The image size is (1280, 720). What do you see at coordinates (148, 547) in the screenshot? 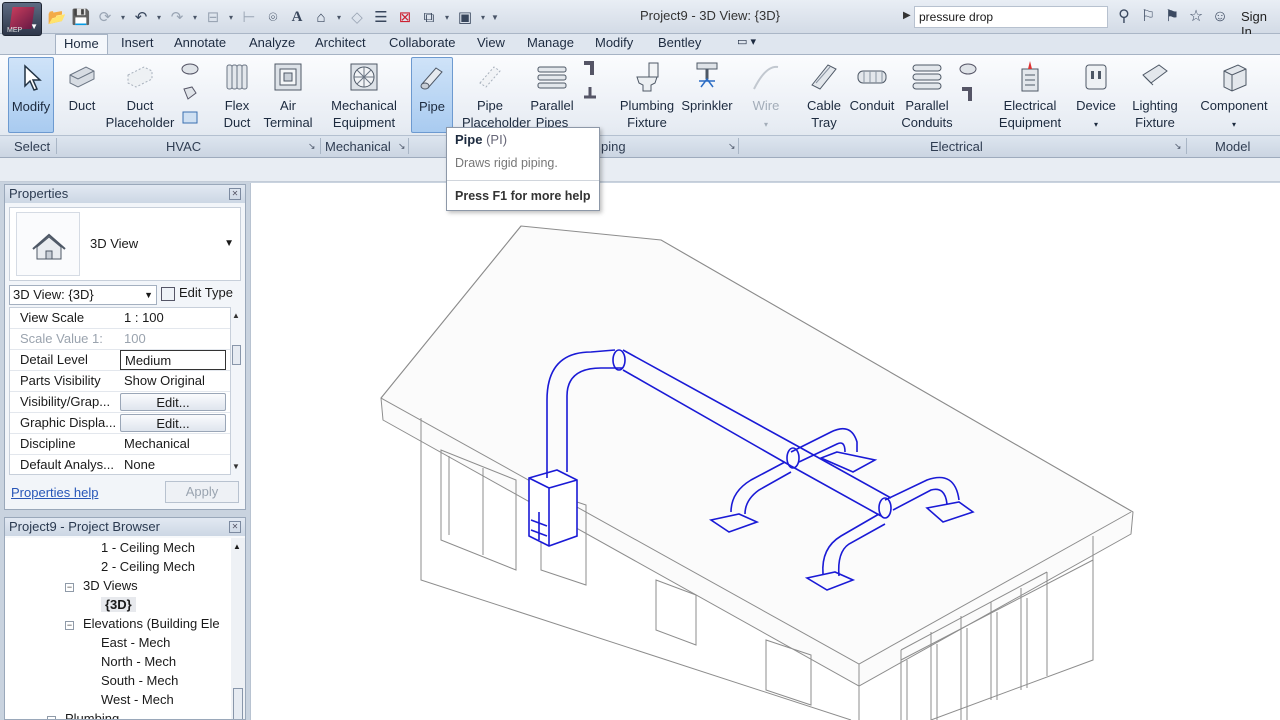
I see `tree-item-ceiling-plan-1: 1 - Ceiling Mech` at bounding box center [148, 547].